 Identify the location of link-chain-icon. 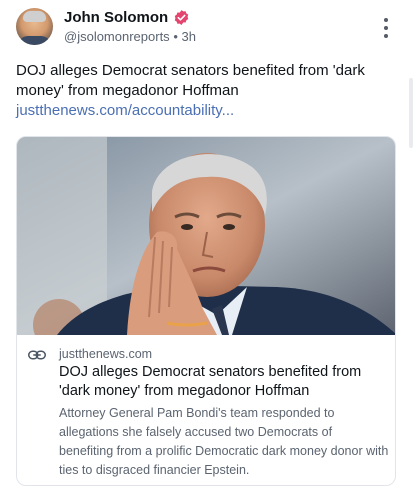
(37, 355).